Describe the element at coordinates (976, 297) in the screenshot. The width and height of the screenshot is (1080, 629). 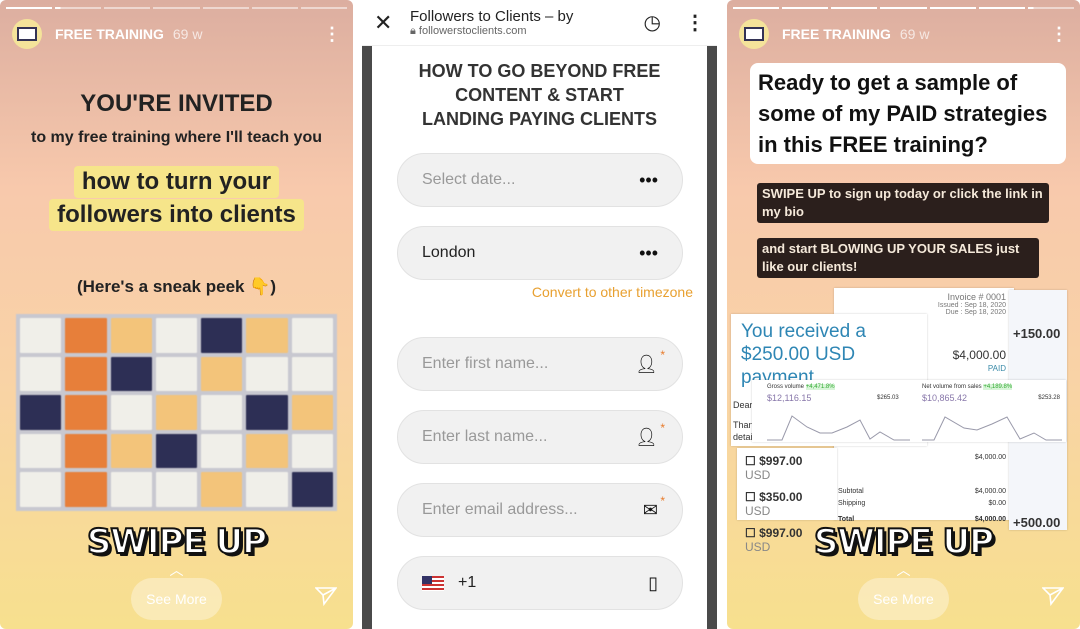
I see `invoice-number: Invoice # 0001` at that location.